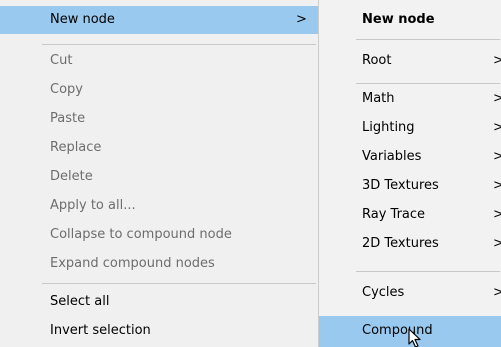  Describe the element at coordinates (159, 331) in the screenshot. I see `menu-item-invert-selection: Invert selection` at that location.